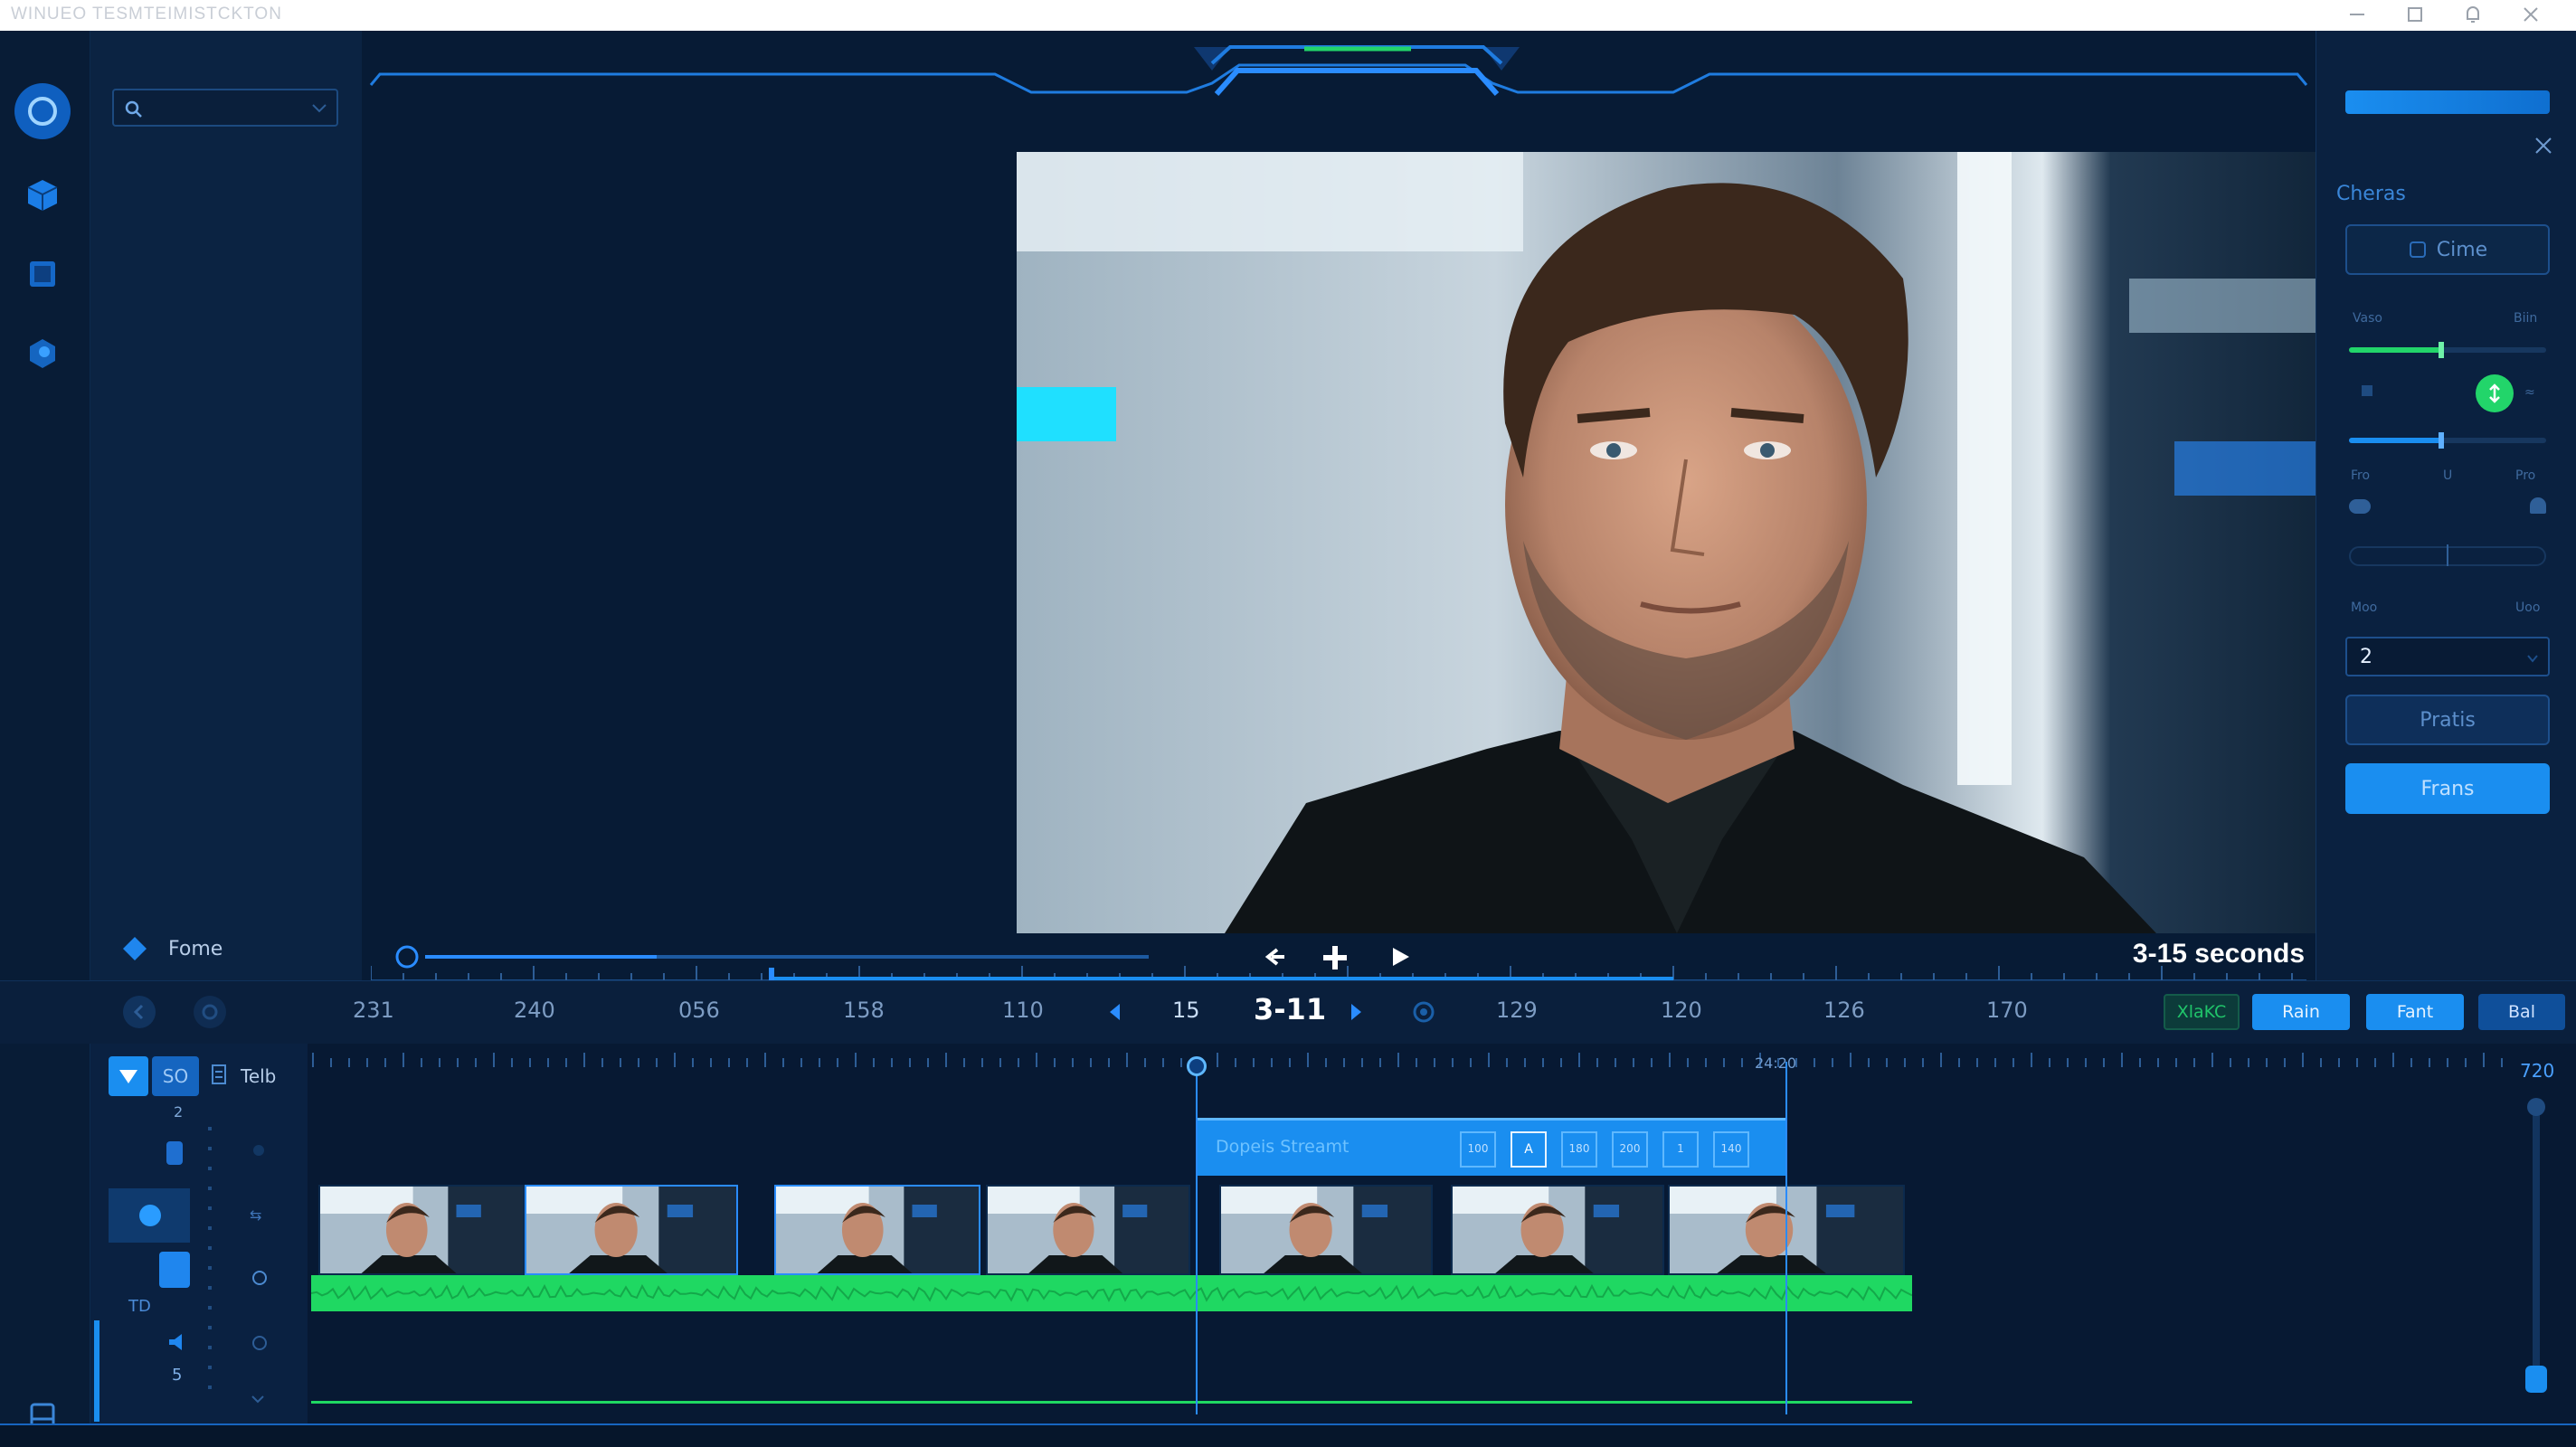  What do you see at coordinates (2462, 249) in the screenshot?
I see `cube-button-label: Cime` at bounding box center [2462, 249].